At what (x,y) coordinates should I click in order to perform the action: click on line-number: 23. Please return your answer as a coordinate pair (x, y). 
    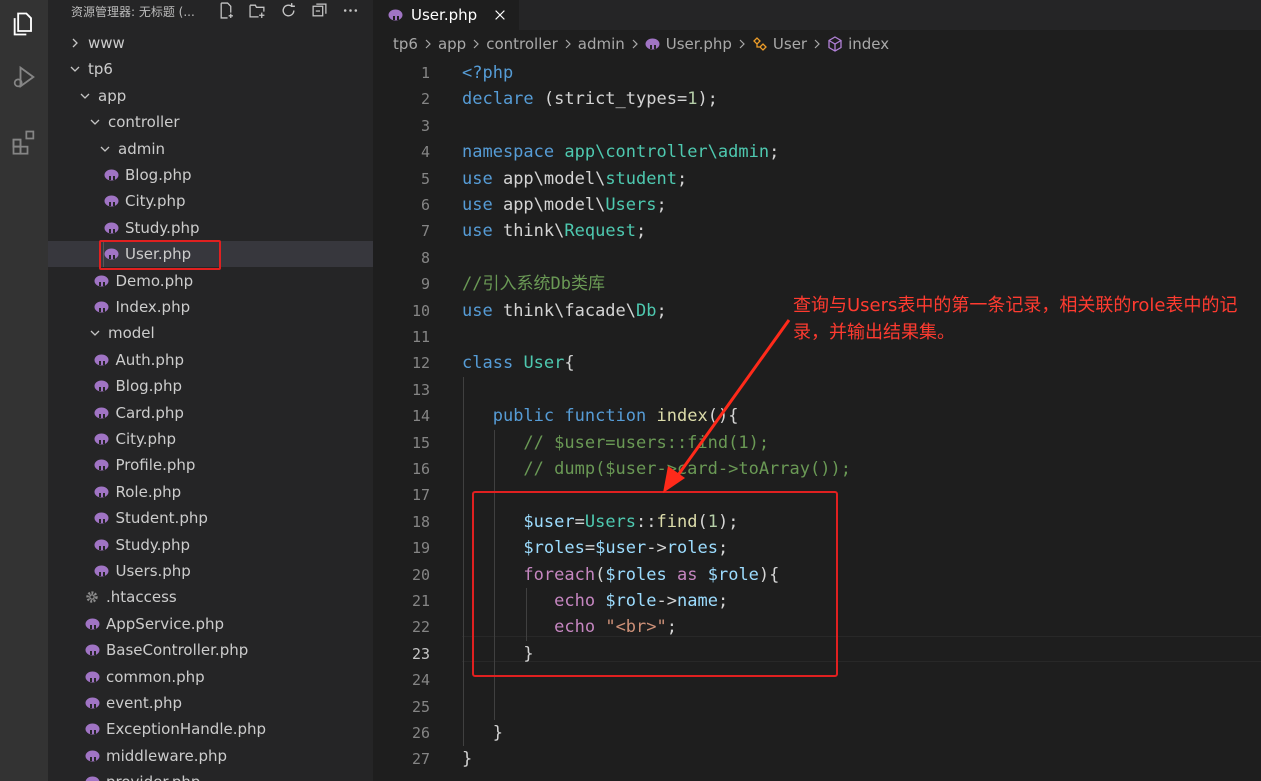
    Looking at the image, I should click on (420, 653).